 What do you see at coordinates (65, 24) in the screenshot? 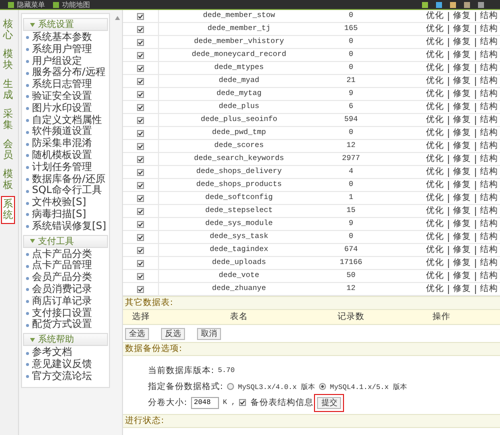
I see `menu-section-header: 系统设置` at bounding box center [65, 24].